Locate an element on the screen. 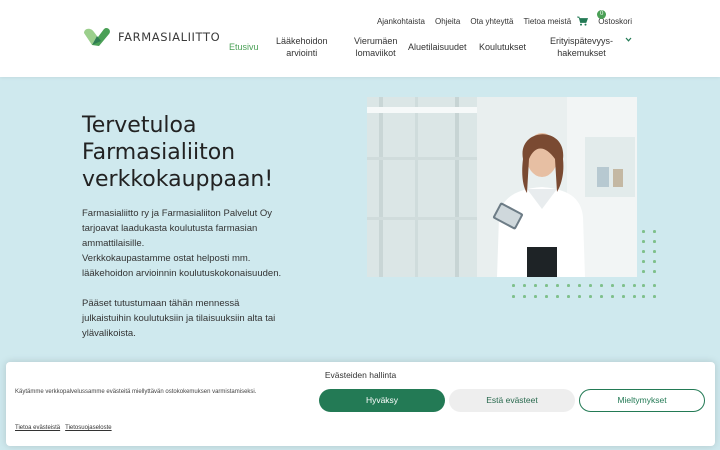 Image resolution: width=720 pixels, height=450 pixels. nav-label: Koulutukset is located at coordinates (503, 47).